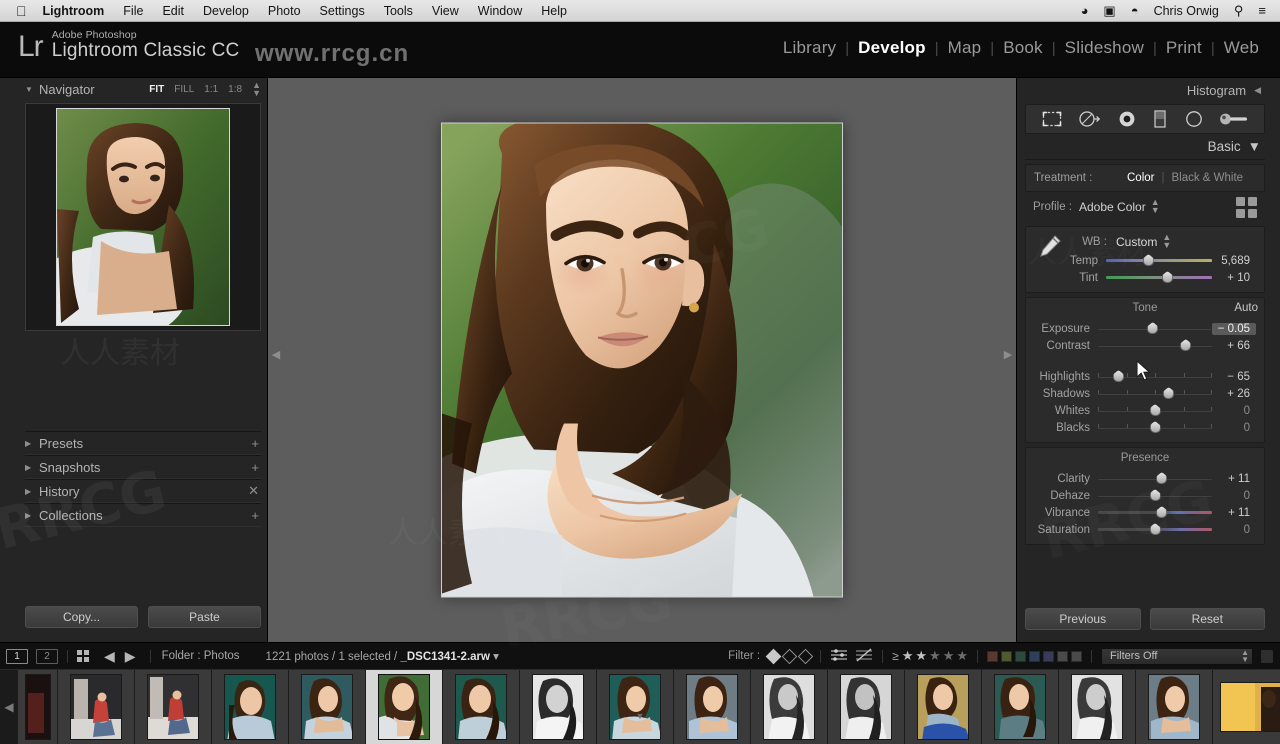 The height and width of the screenshot is (744, 1280). Describe the element at coordinates (1207, 619) in the screenshot. I see `reset-button: Reset` at that location.